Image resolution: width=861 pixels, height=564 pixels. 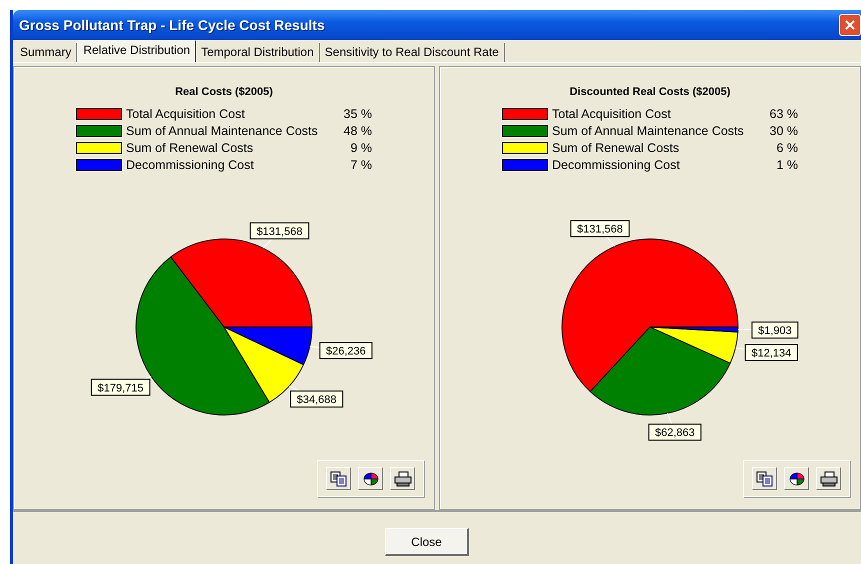 What do you see at coordinates (783, 131) in the screenshot?
I see `legend-percent: 30 %` at bounding box center [783, 131].